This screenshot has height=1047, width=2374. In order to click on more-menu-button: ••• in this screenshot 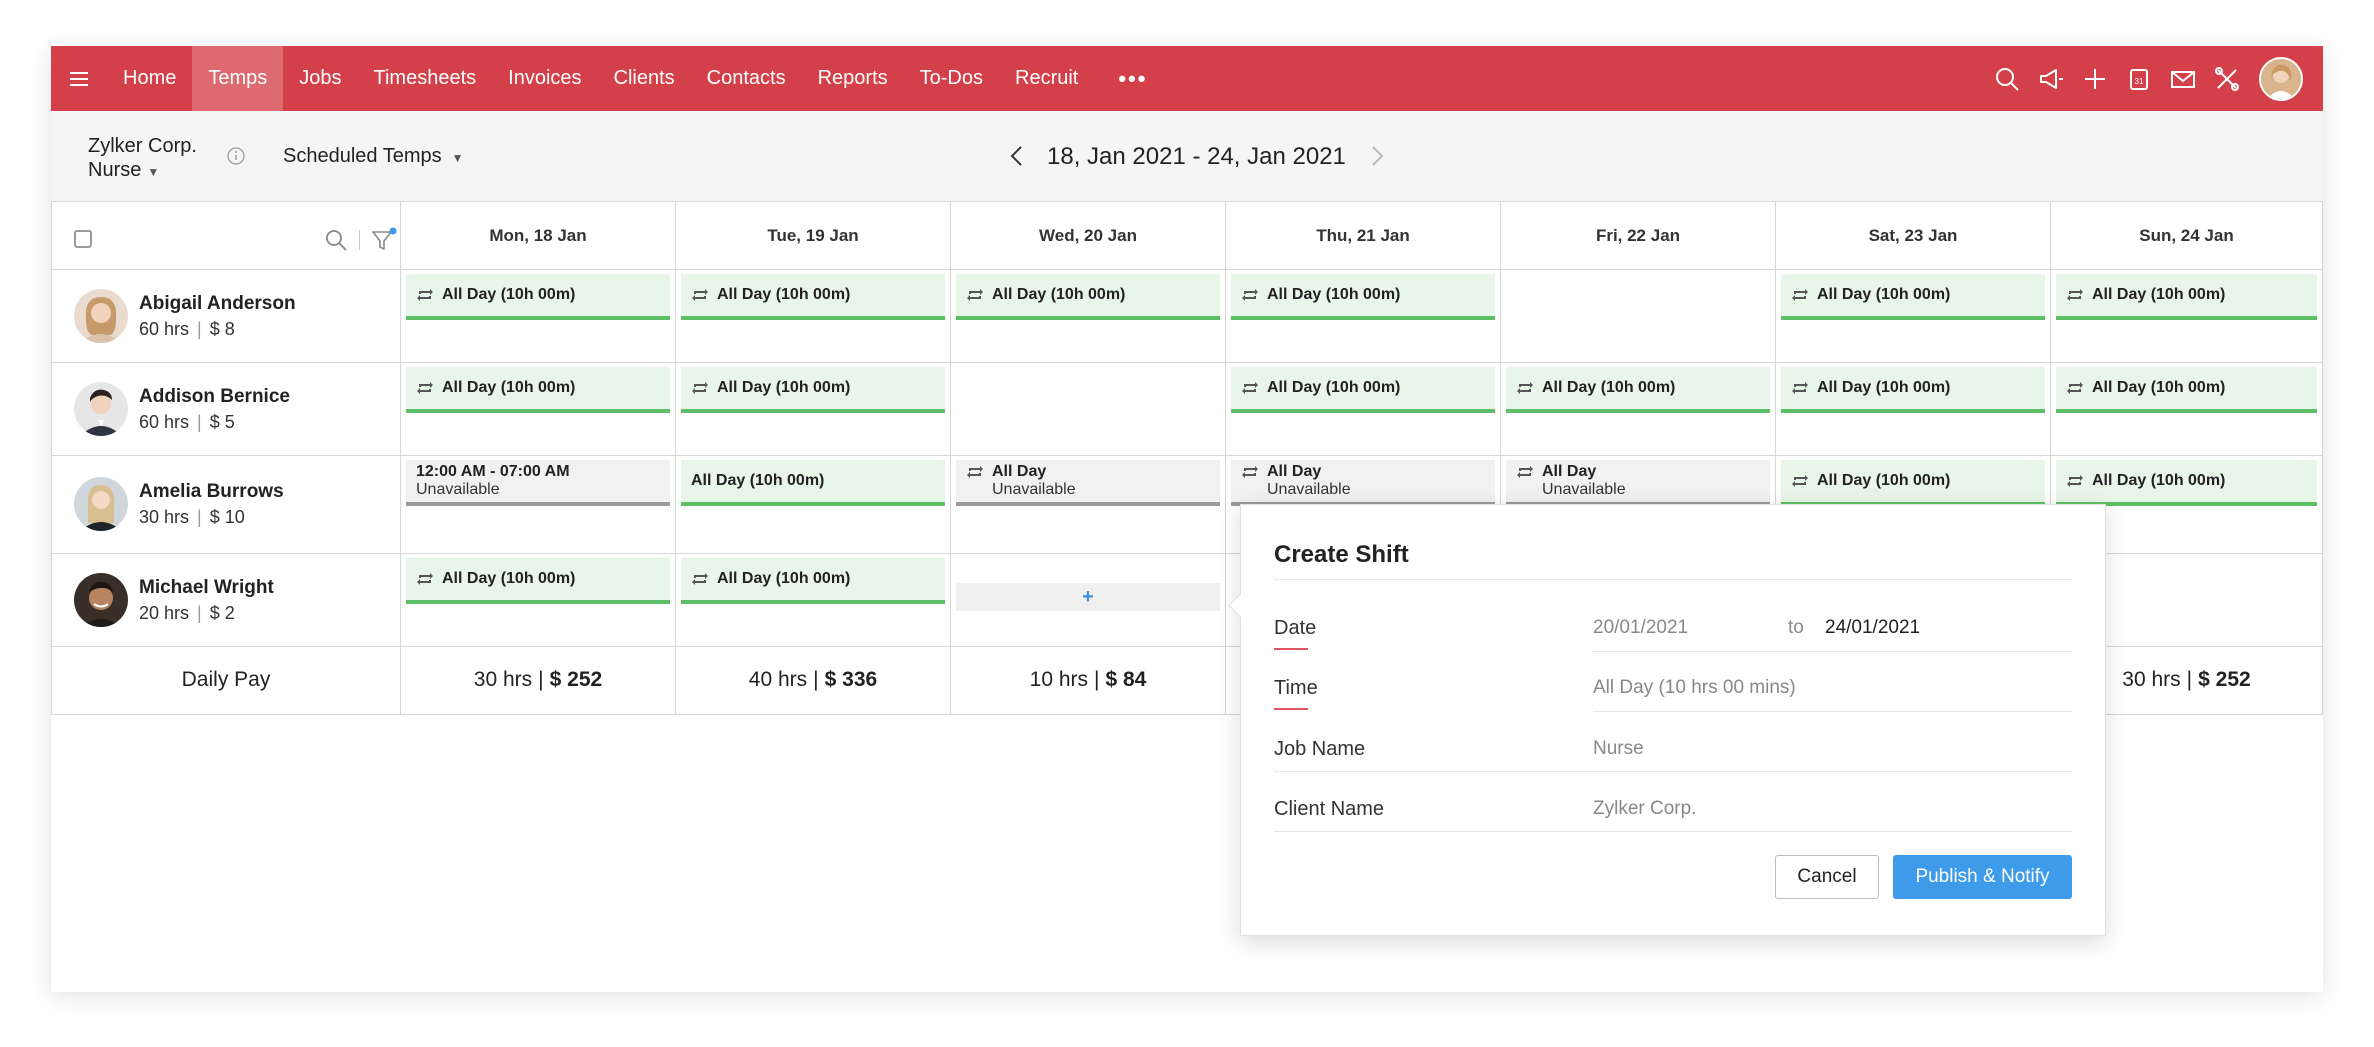, I will do `click(1132, 79)`.